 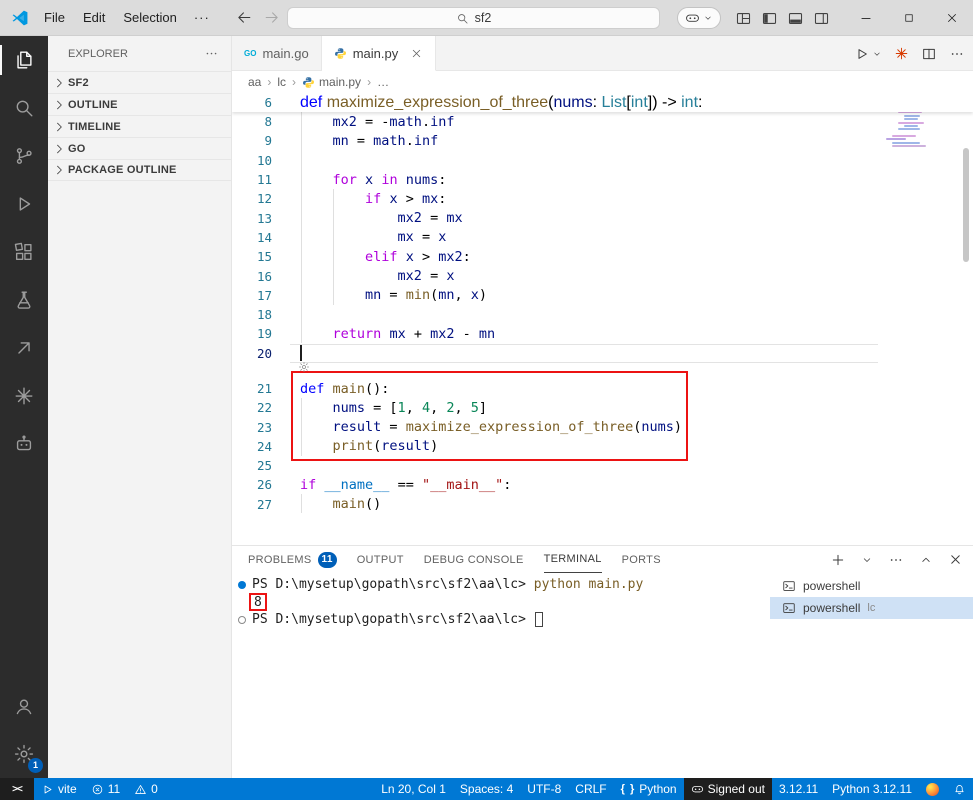 What do you see at coordinates (929, 54) in the screenshot?
I see `split-editor-icon` at bounding box center [929, 54].